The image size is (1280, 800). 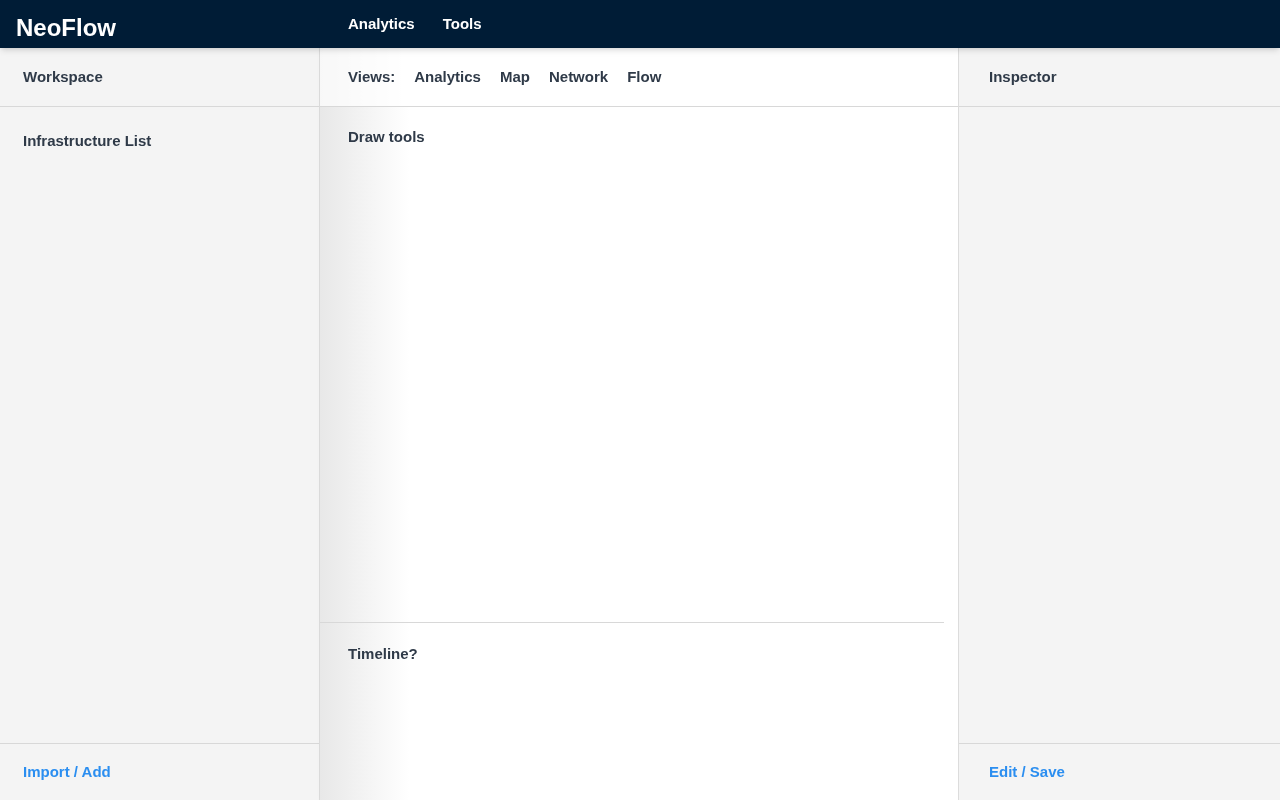 What do you see at coordinates (66, 27) in the screenshot?
I see `app-title: NeoFlow` at bounding box center [66, 27].